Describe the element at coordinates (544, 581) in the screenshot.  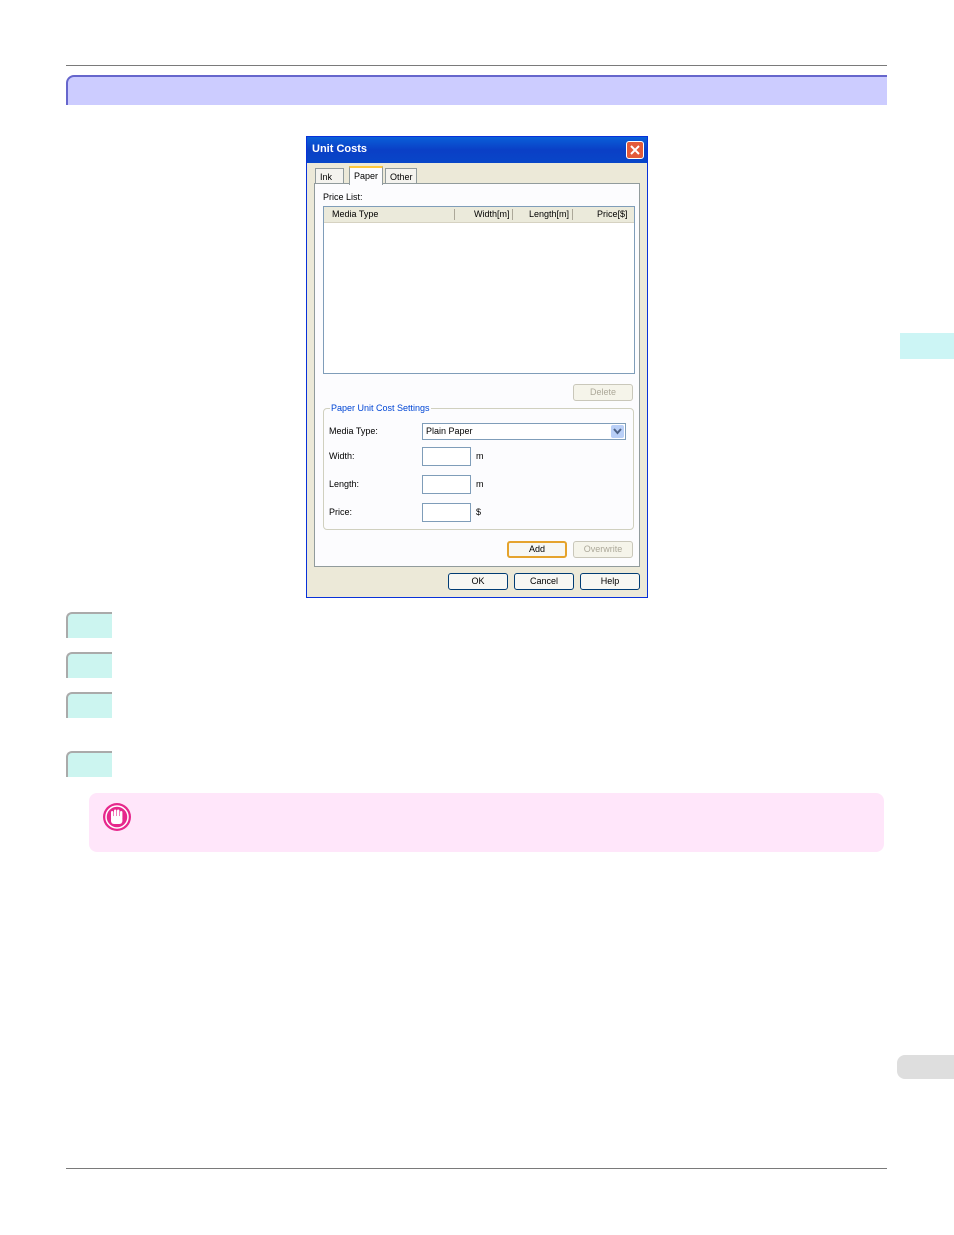
I see `cancel-button: Cancel` at that location.